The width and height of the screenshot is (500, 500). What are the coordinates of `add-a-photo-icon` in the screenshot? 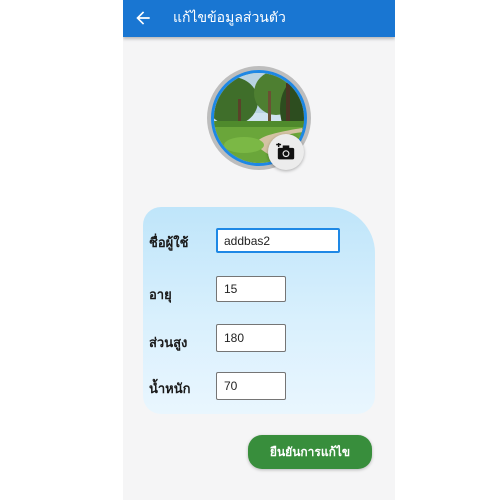 It's located at (285, 151).